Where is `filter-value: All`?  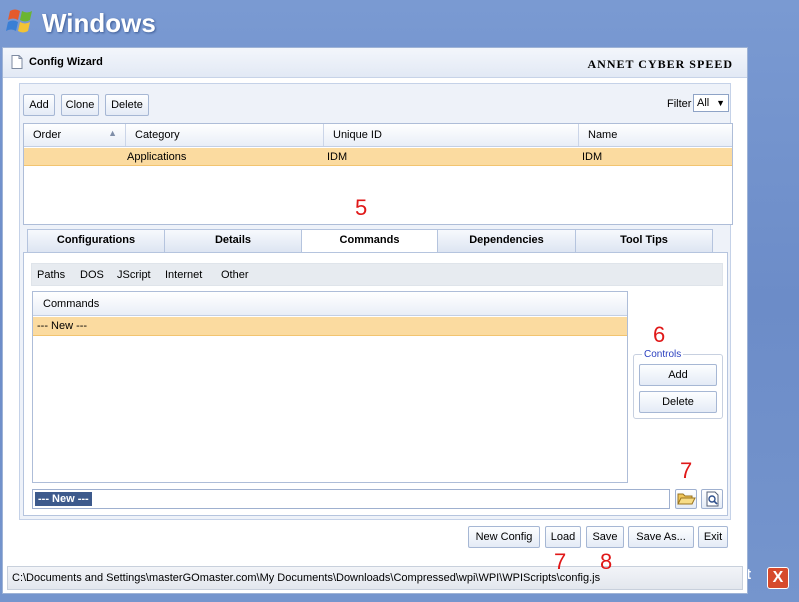 filter-value: All is located at coordinates (703, 103).